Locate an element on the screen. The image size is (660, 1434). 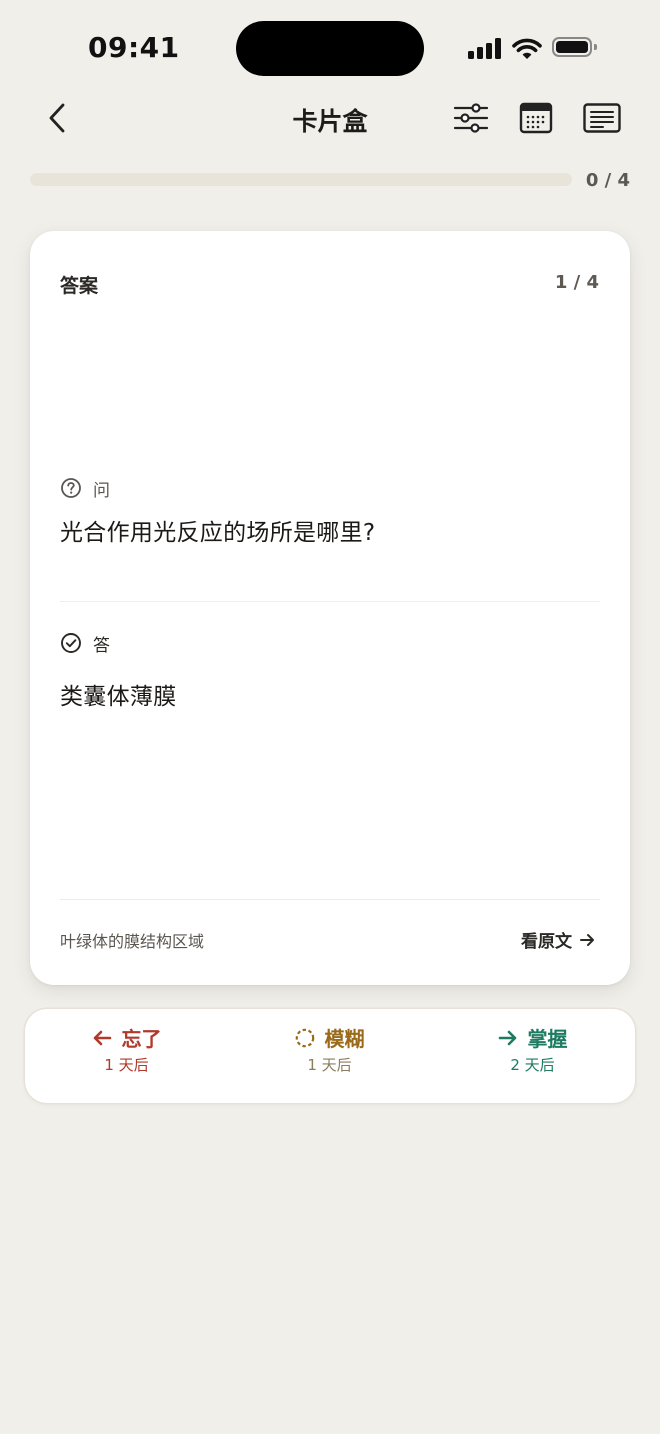
rating-bar: 忘了 1 天后 模糊 1 天后 掌握 2 天后 is located at coordinates (330, 1056).